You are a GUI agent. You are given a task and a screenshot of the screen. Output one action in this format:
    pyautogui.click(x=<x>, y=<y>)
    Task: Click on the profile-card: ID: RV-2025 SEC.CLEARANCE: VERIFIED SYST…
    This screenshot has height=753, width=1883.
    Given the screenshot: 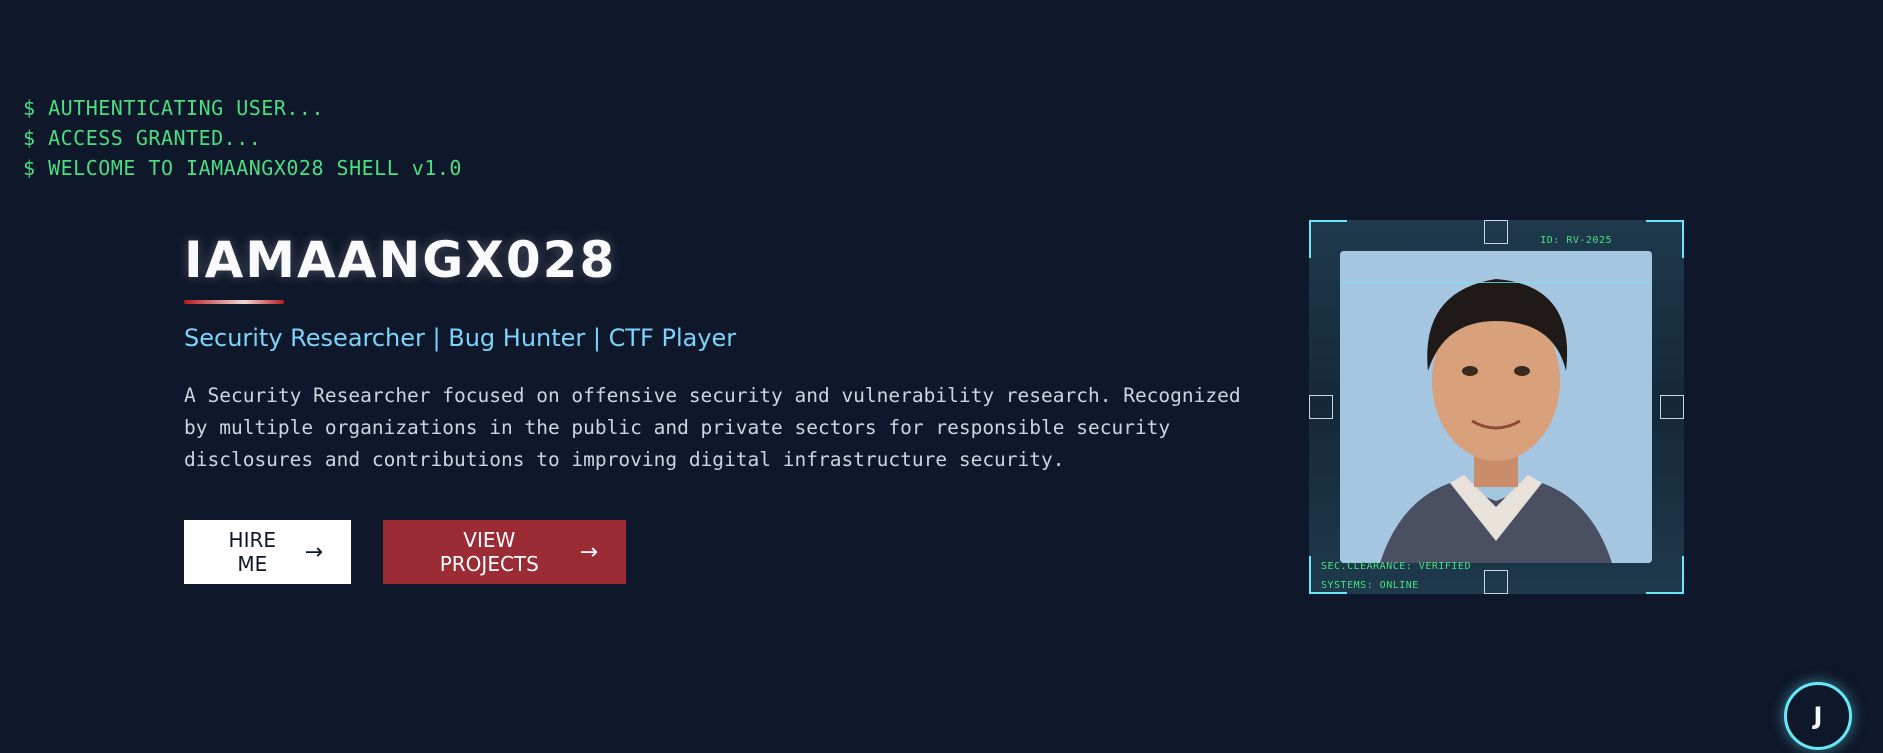 What is the action you would take?
    pyautogui.click(x=1496, y=407)
    